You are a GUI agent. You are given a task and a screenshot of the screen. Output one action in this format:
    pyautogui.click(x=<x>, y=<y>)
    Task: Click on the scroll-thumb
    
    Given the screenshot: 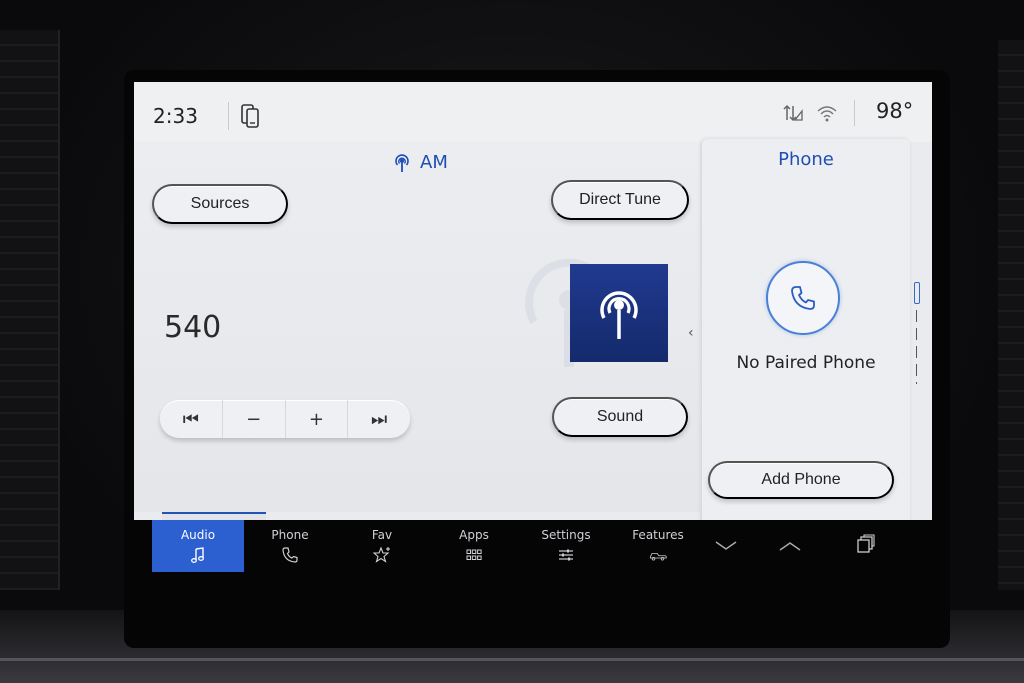 What is the action you would take?
    pyautogui.click(x=917, y=293)
    